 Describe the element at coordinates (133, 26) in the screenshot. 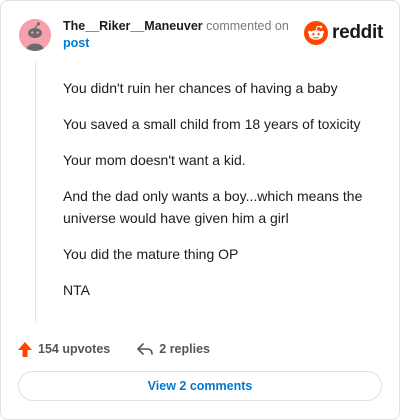

I see `username: The__Riker__Maneuver` at that location.